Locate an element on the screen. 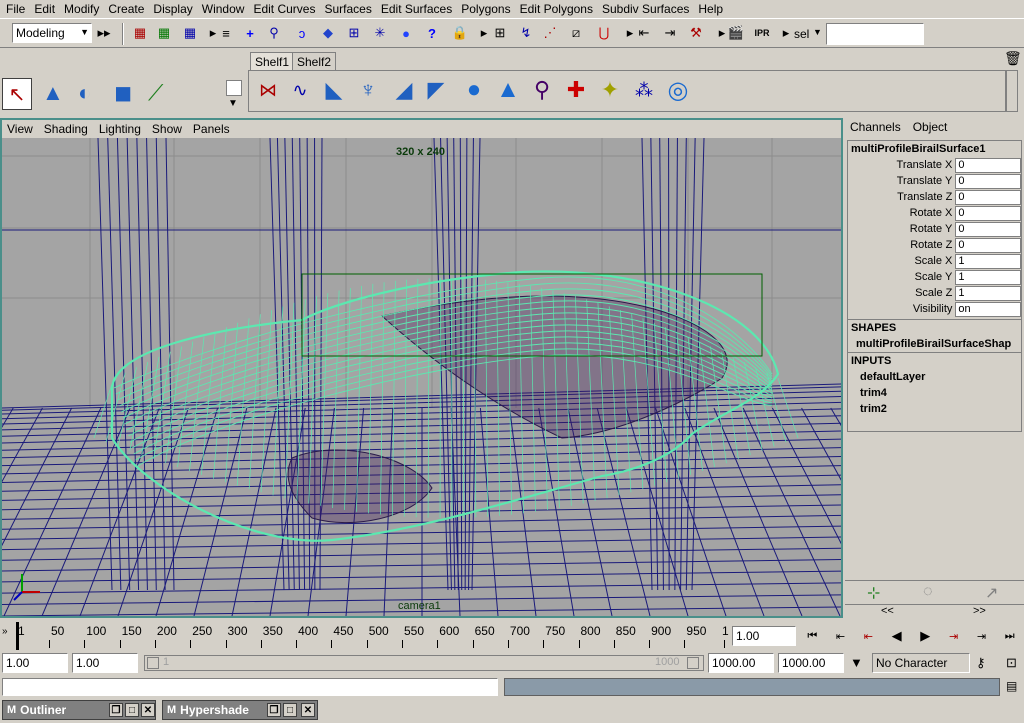  go-to-start-icon: ⏮ is located at coordinates (812, 636).